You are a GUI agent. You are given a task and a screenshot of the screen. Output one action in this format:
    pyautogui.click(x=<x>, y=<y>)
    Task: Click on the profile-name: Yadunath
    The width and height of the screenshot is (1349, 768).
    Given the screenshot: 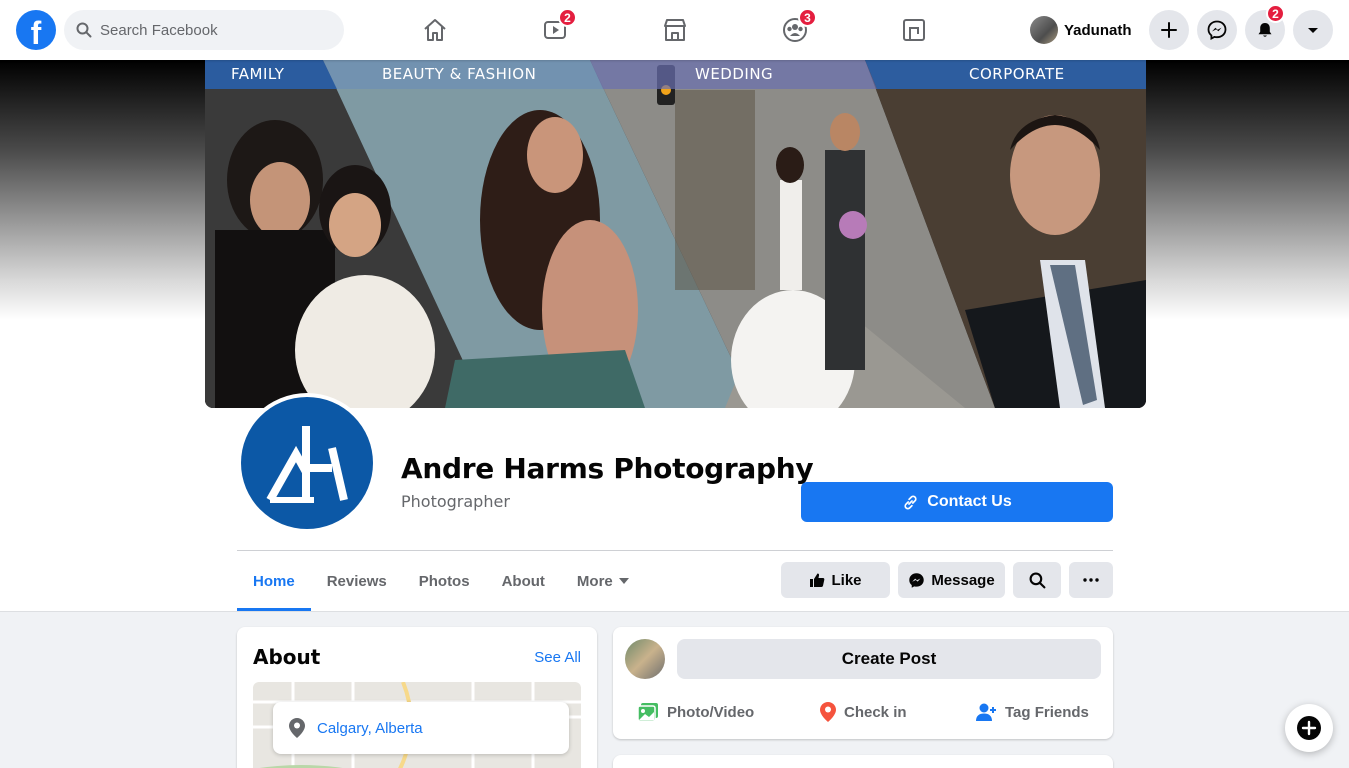 What is the action you would take?
    pyautogui.click(x=1098, y=30)
    